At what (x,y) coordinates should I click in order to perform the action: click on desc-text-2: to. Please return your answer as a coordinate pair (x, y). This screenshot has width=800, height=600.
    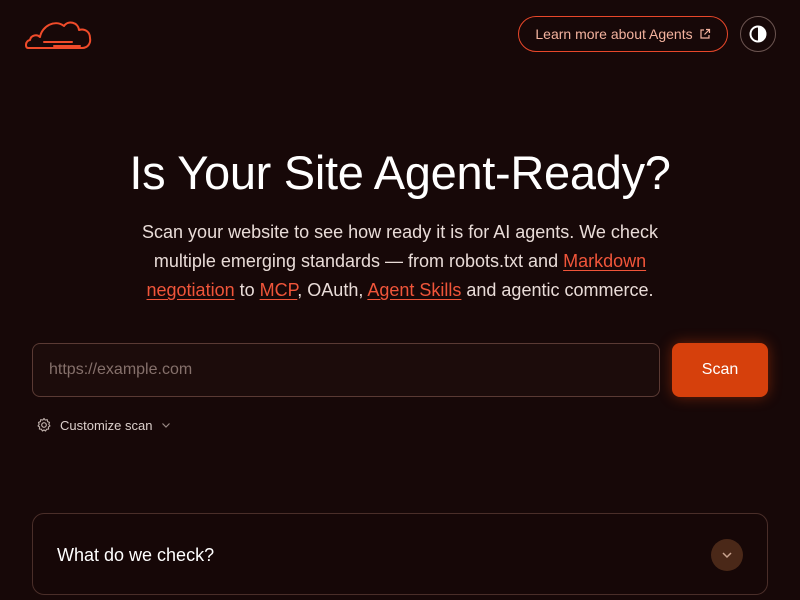
    Looking at the image, I should click on (247, 290).